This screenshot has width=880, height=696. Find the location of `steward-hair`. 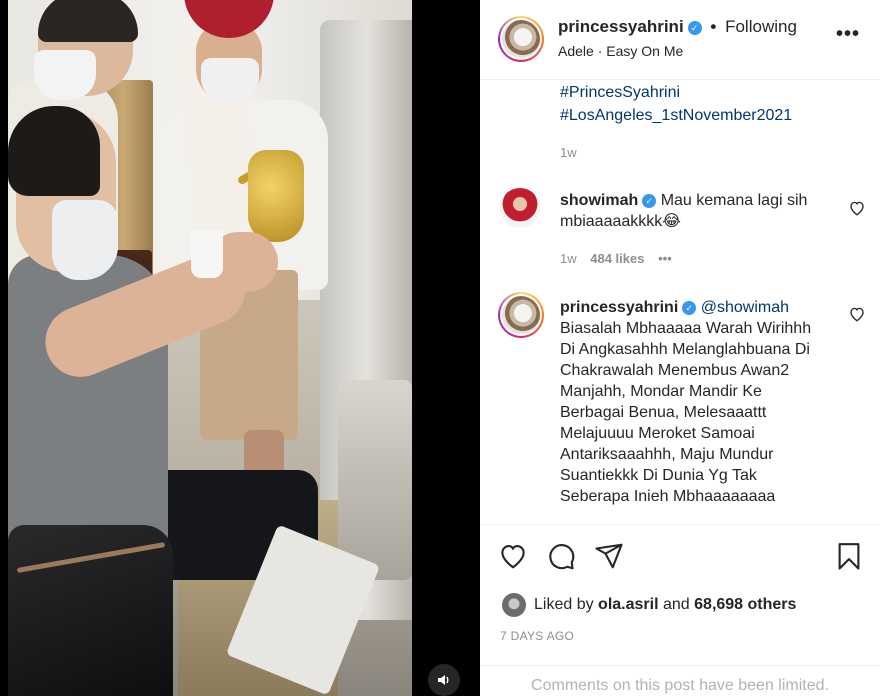

steward-hair is located at coordinates (88, 21).